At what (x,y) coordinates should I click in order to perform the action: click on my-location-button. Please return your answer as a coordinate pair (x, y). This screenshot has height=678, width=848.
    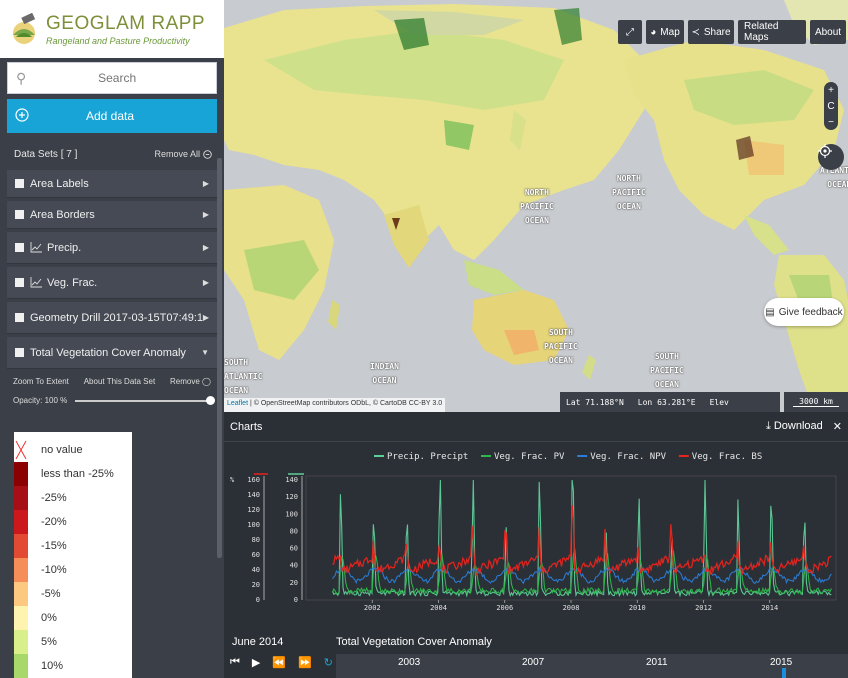
    Looking at the image, I should click on (831, 157).